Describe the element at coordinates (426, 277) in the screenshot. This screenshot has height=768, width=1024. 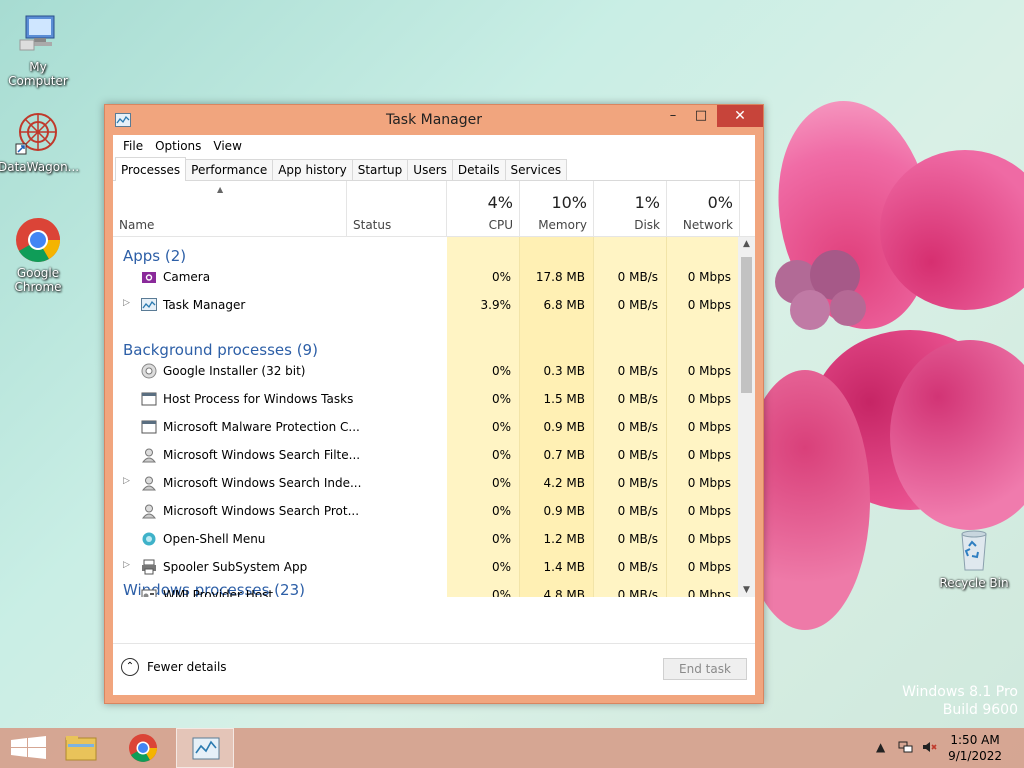
I see `table-row: Camera 0% 17.8 MB 0 MB/s 0 Mbps` at that location.